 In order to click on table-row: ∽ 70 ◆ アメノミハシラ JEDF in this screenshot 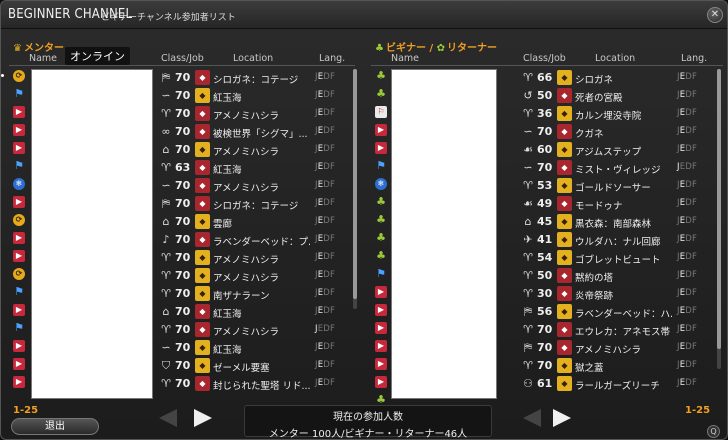, I will do `click(254, 186)`.